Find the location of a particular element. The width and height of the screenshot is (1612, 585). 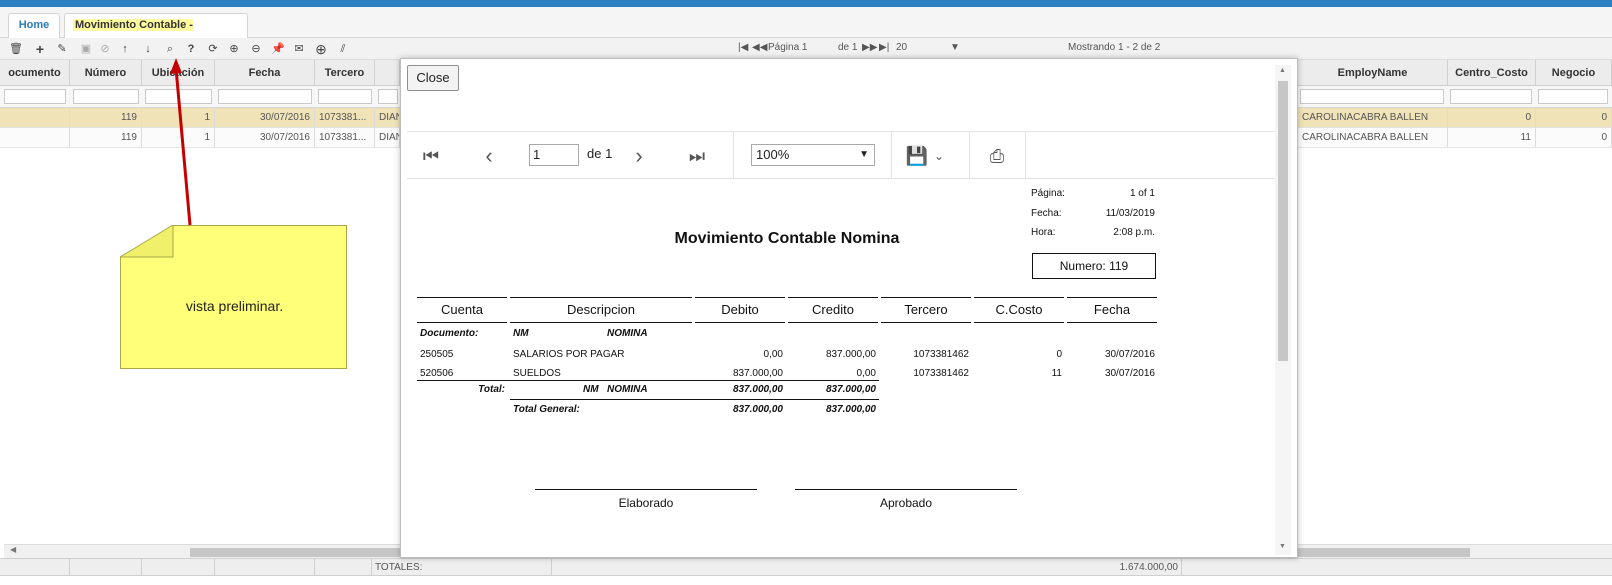

zoom-in-icon: ⊕ is located at coordinates (234, 49).